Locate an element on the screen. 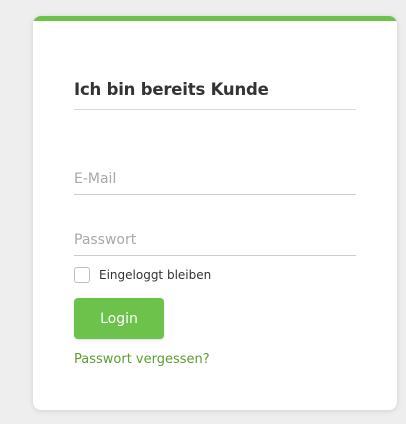 Image resolution: width=406 pixels, height=424 pixels. title-divider is located at coordinates (215, 109).